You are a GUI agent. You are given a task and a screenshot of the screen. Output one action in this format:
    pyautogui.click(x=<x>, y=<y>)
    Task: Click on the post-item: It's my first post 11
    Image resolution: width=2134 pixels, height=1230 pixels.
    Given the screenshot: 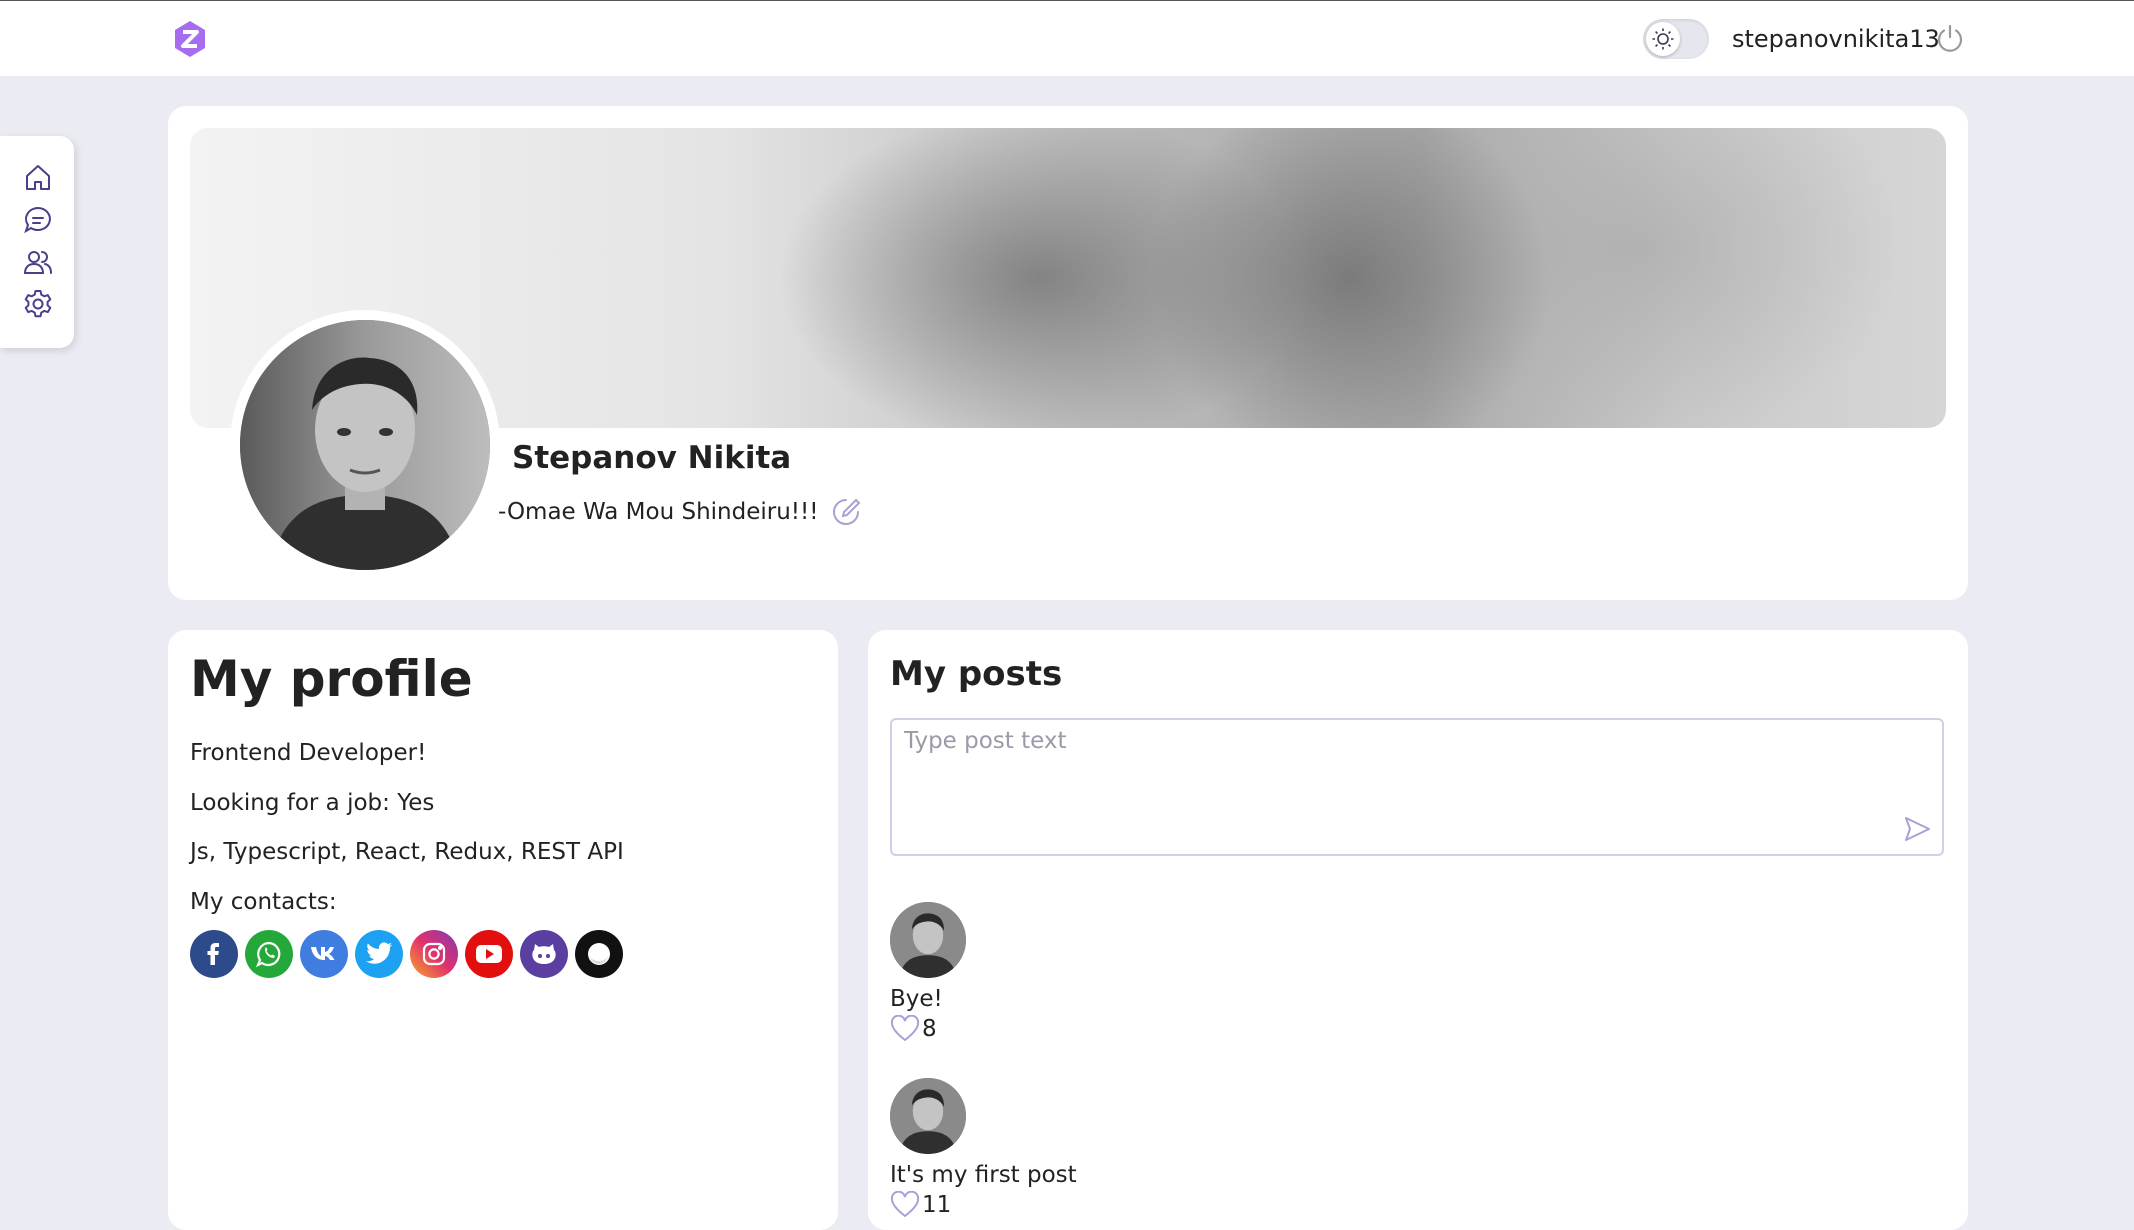 What is the action you would take?
    pyautogui.click(x=1090, y=1149)
    